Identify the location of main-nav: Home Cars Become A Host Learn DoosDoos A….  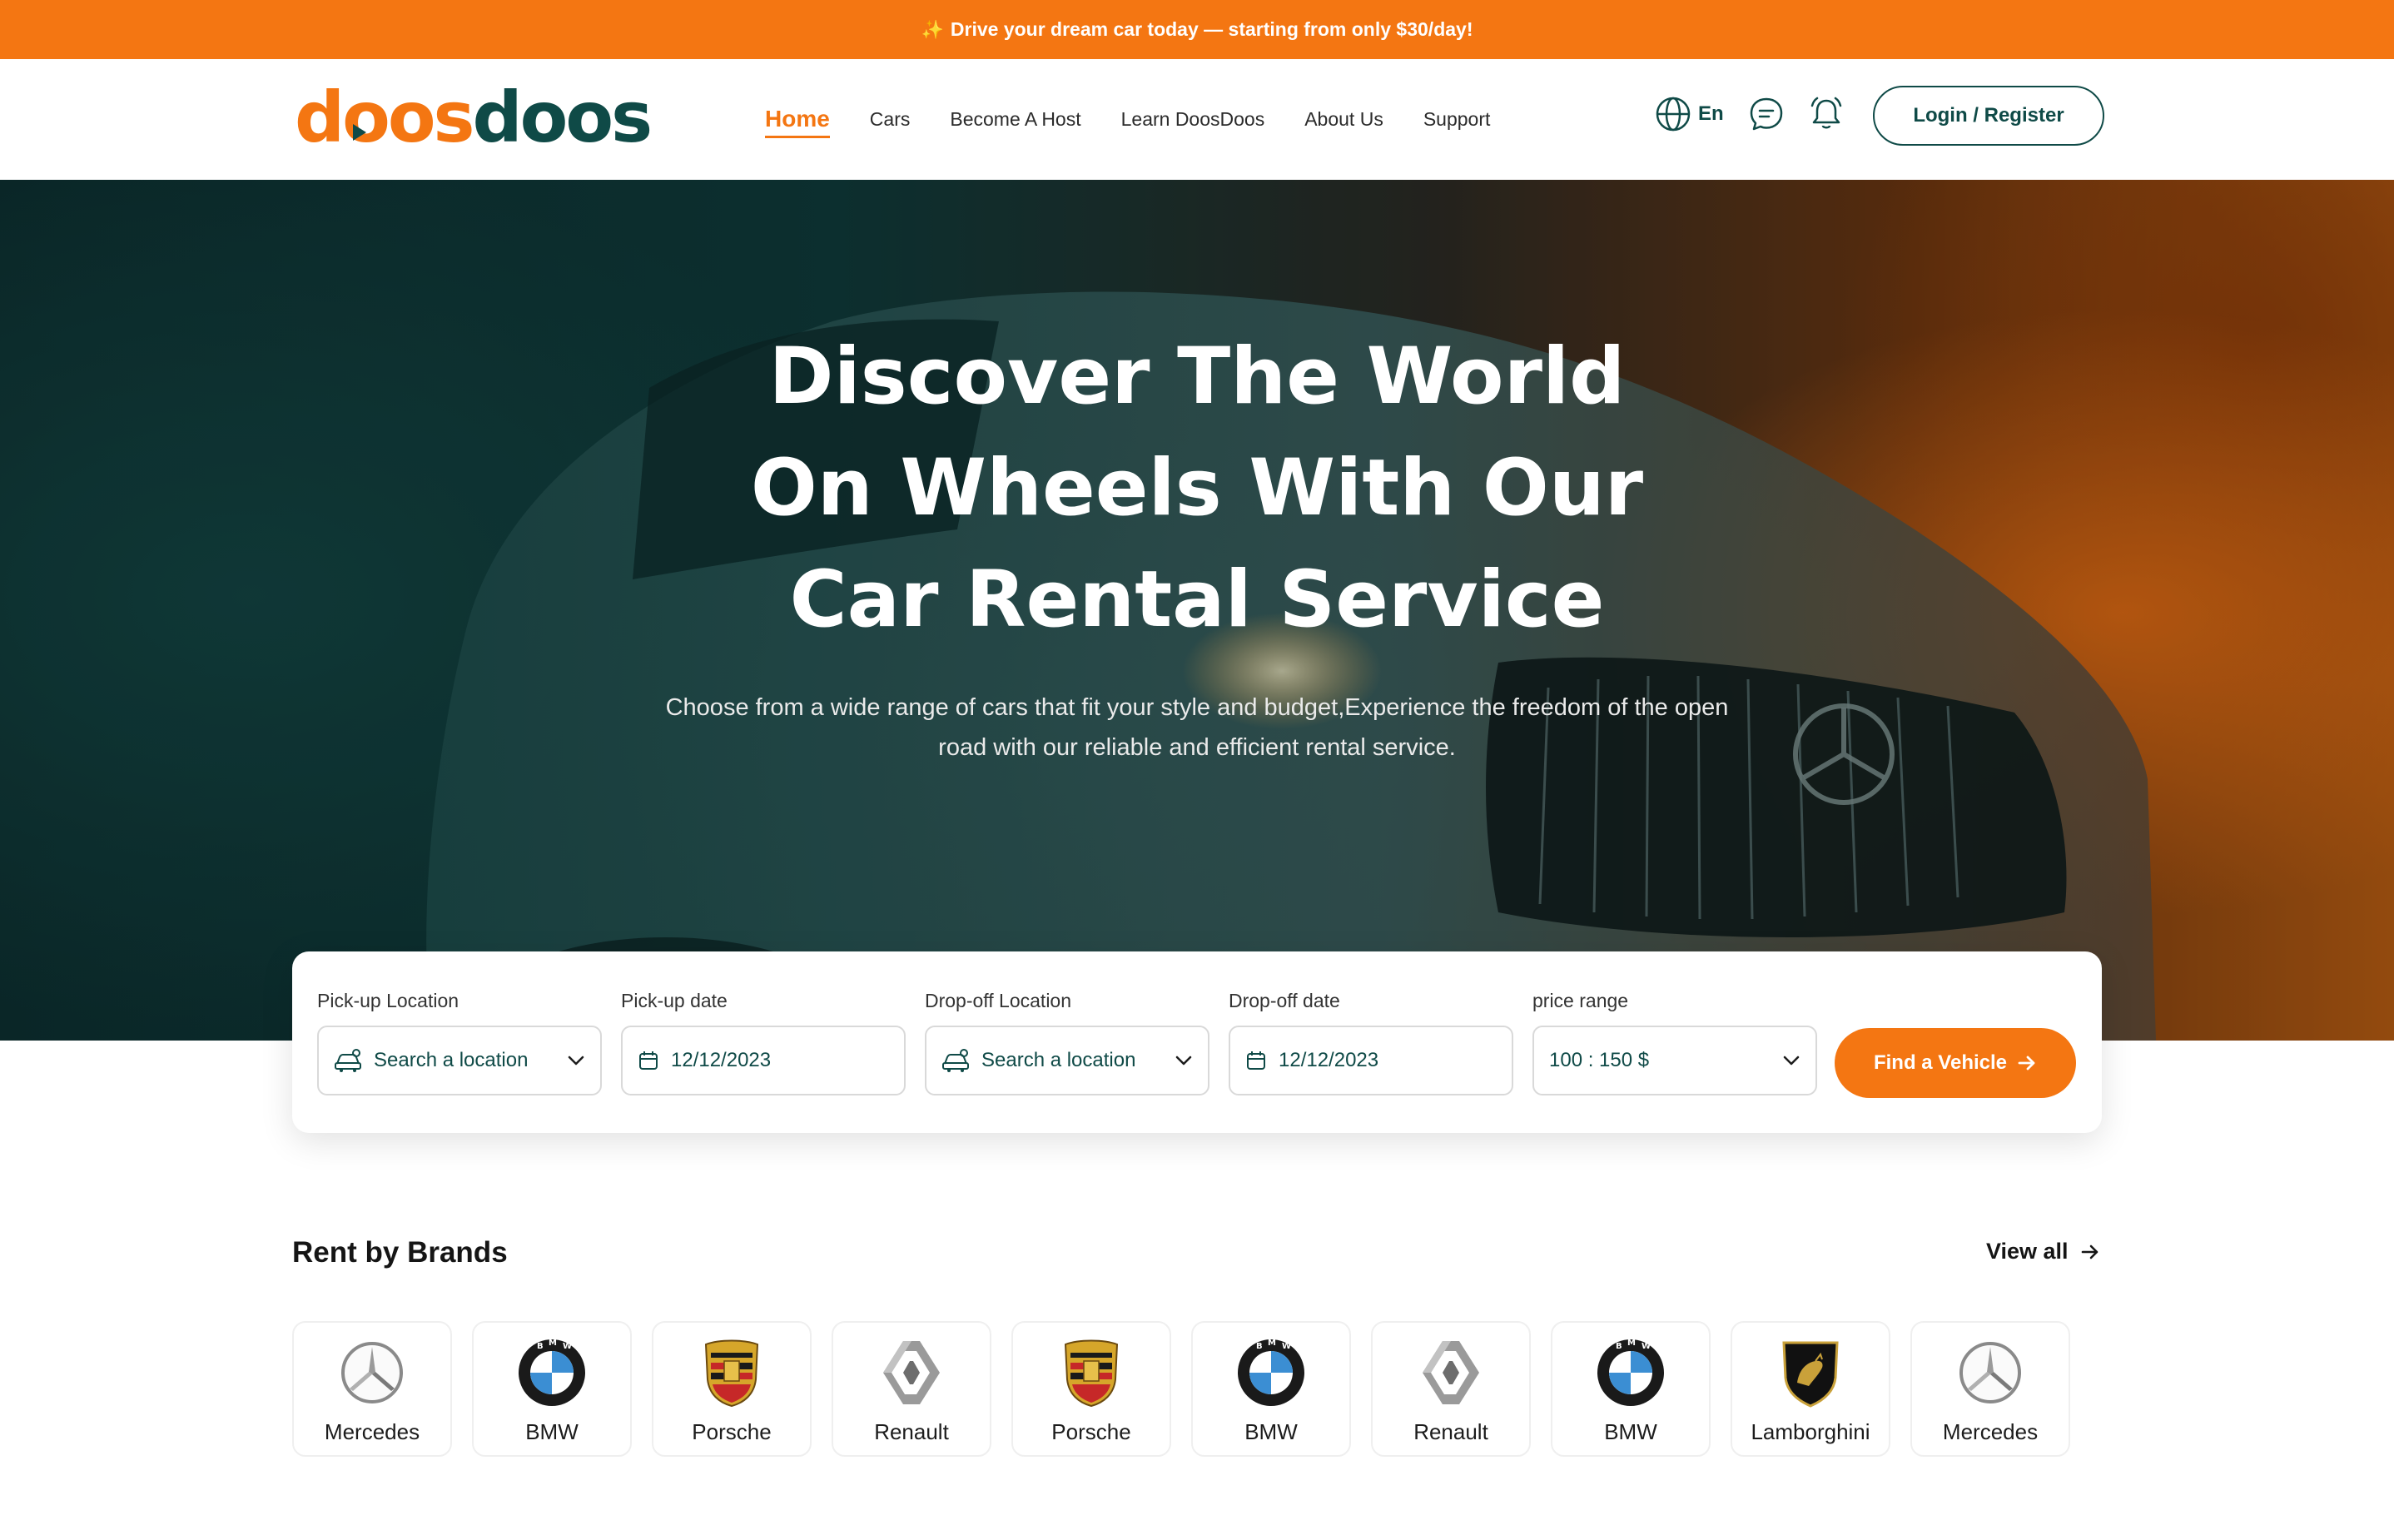
(1147, 120).